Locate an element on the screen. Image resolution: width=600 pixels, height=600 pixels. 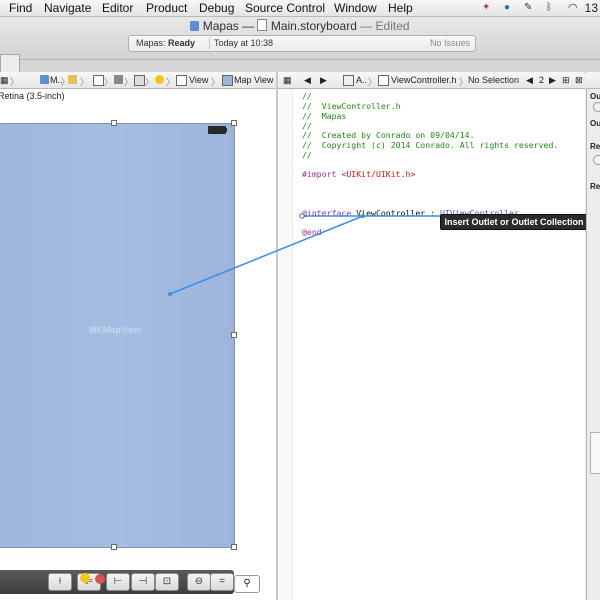
menu-clock: 13 is located at coordinates (591, 8).